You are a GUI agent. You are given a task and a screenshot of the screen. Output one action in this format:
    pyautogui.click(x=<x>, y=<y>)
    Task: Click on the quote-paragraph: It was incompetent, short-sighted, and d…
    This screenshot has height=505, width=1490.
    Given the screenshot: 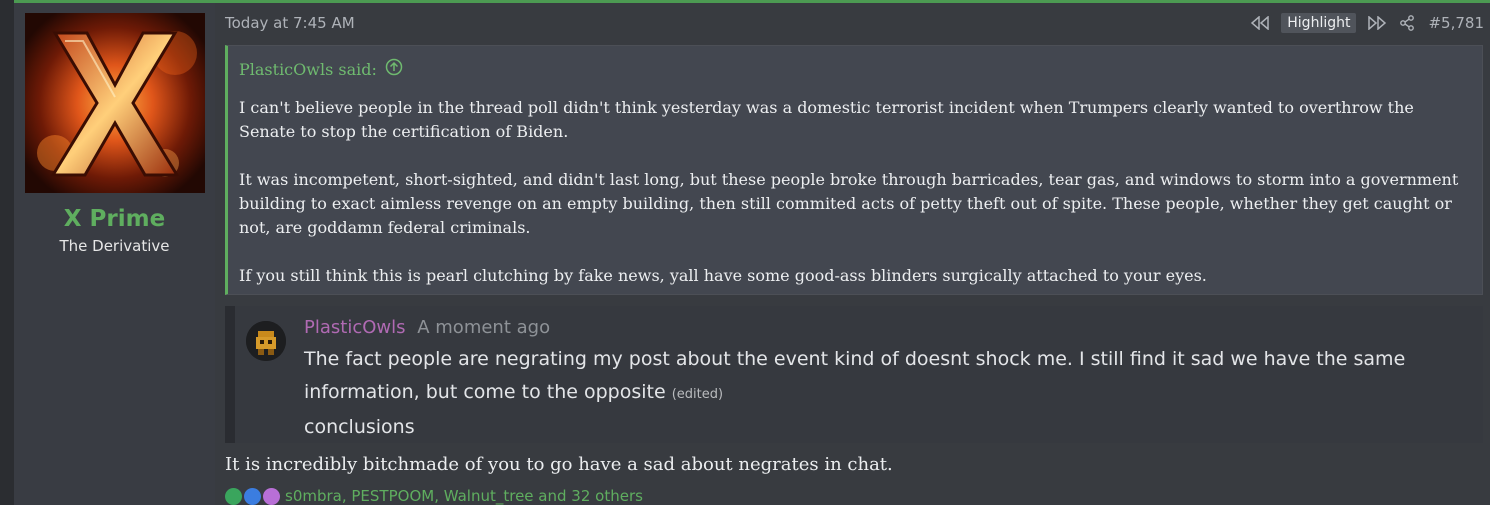 What is the action you would take?
    pyautogui.click(x=849, y=203)
    